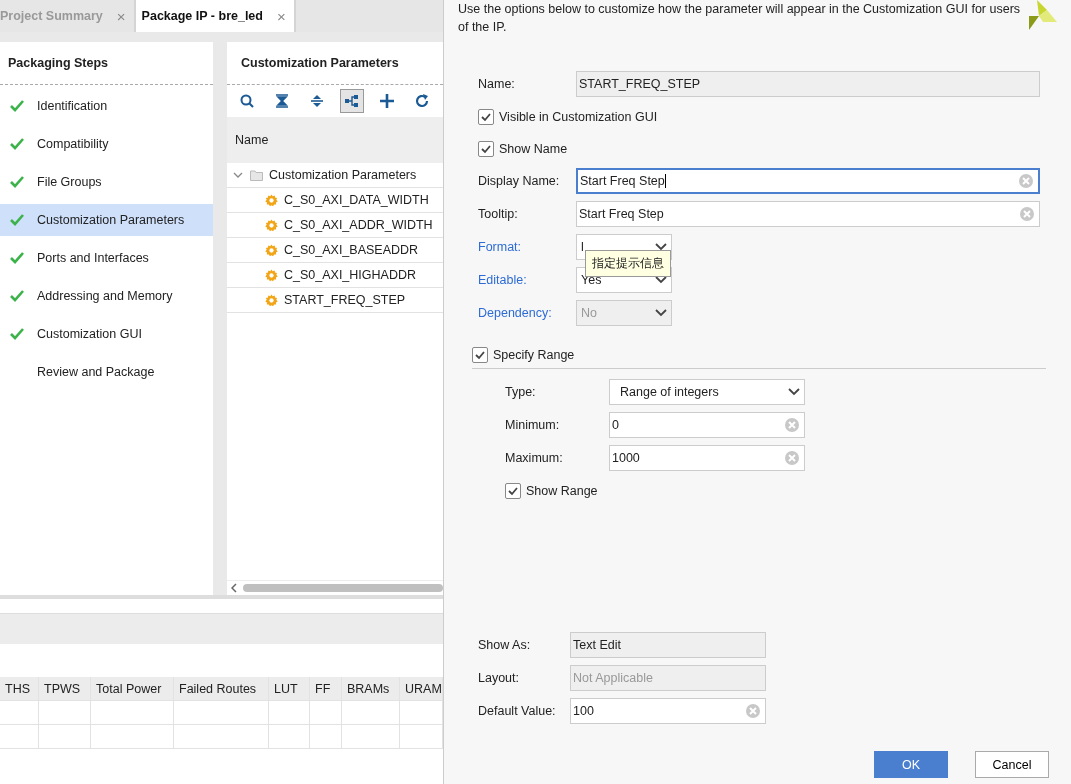 The width and height of the screenshot is (1071, 784). Describe the element at coordinates (498, 214) in the screenshot. I see `field-label: Tooltip:` at that location.